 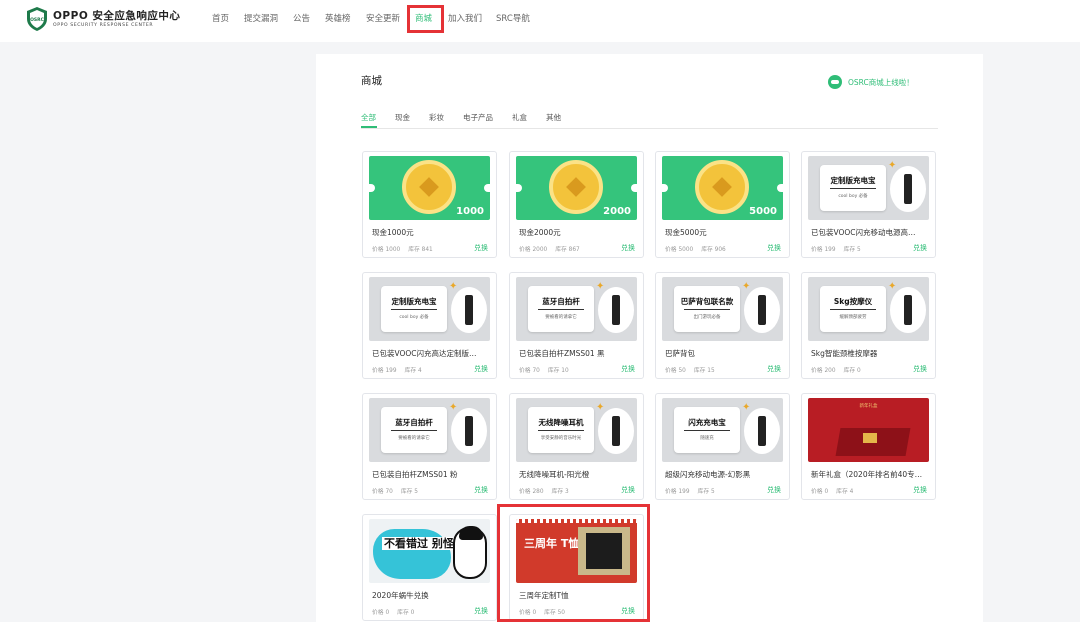 What do you see at coordinates (699, 248) in the screenshot?
I see `product-meta: 价格 5000 库存 906` at bounding box center [699, 248].